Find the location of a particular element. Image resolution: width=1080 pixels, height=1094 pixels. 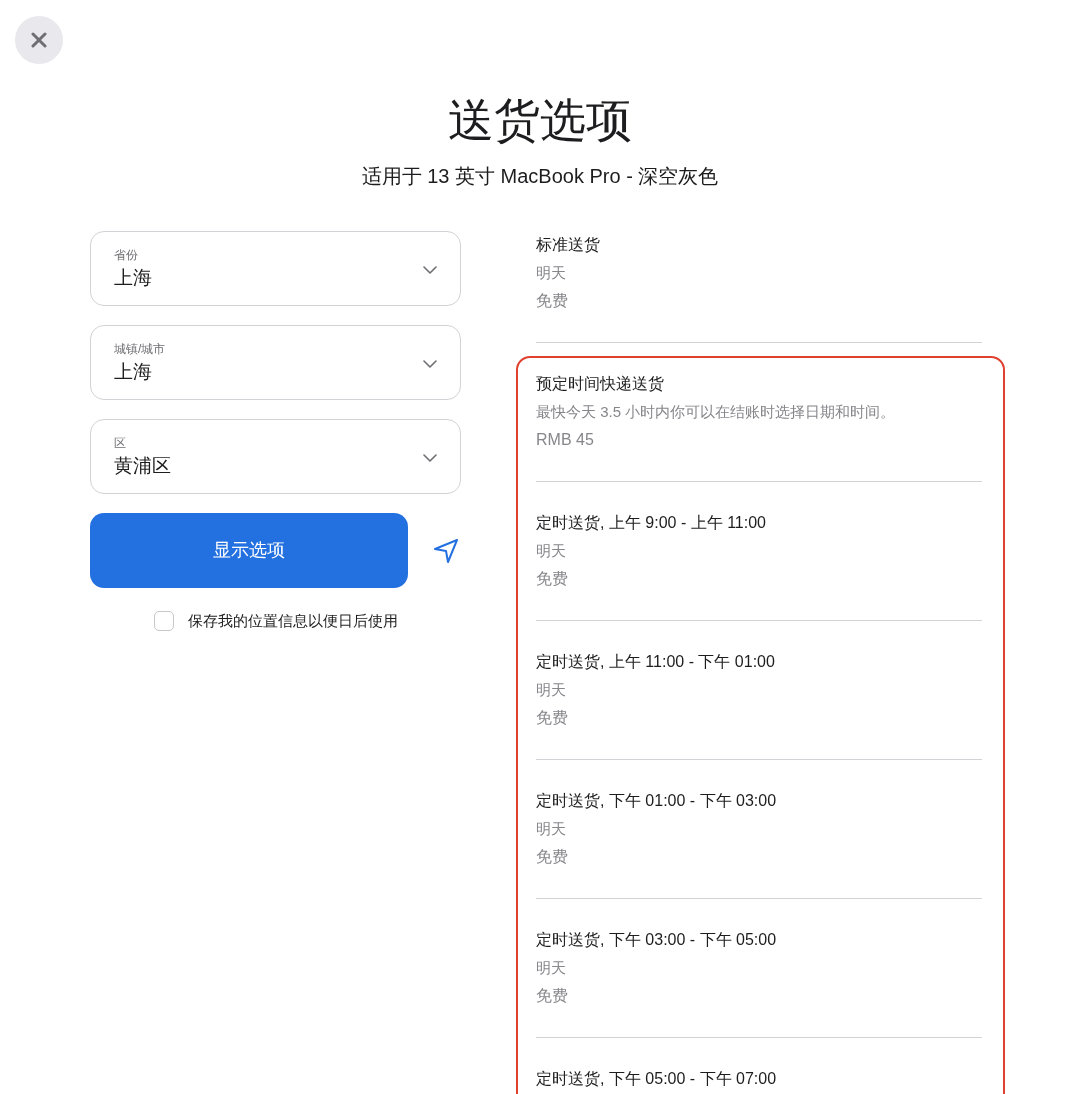

option-title: 定时送货, 下午 05:00 - 下午 07:00 is located at coordinates (656, 1079).